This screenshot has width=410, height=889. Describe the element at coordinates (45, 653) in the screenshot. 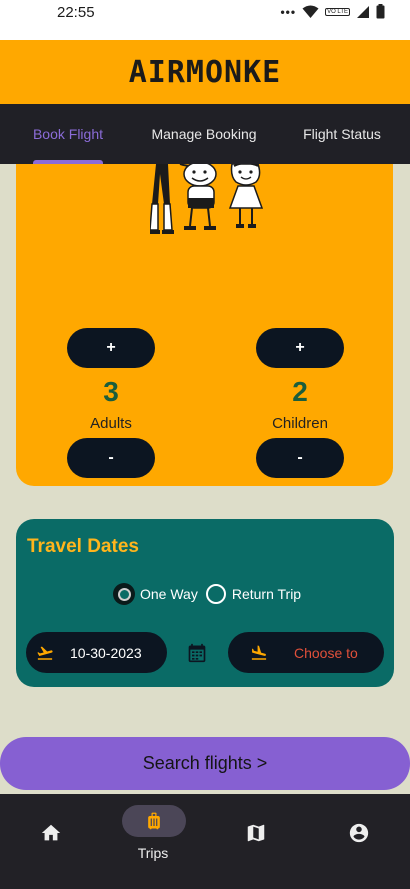

I see `flight-takeoff-icon` at that location.